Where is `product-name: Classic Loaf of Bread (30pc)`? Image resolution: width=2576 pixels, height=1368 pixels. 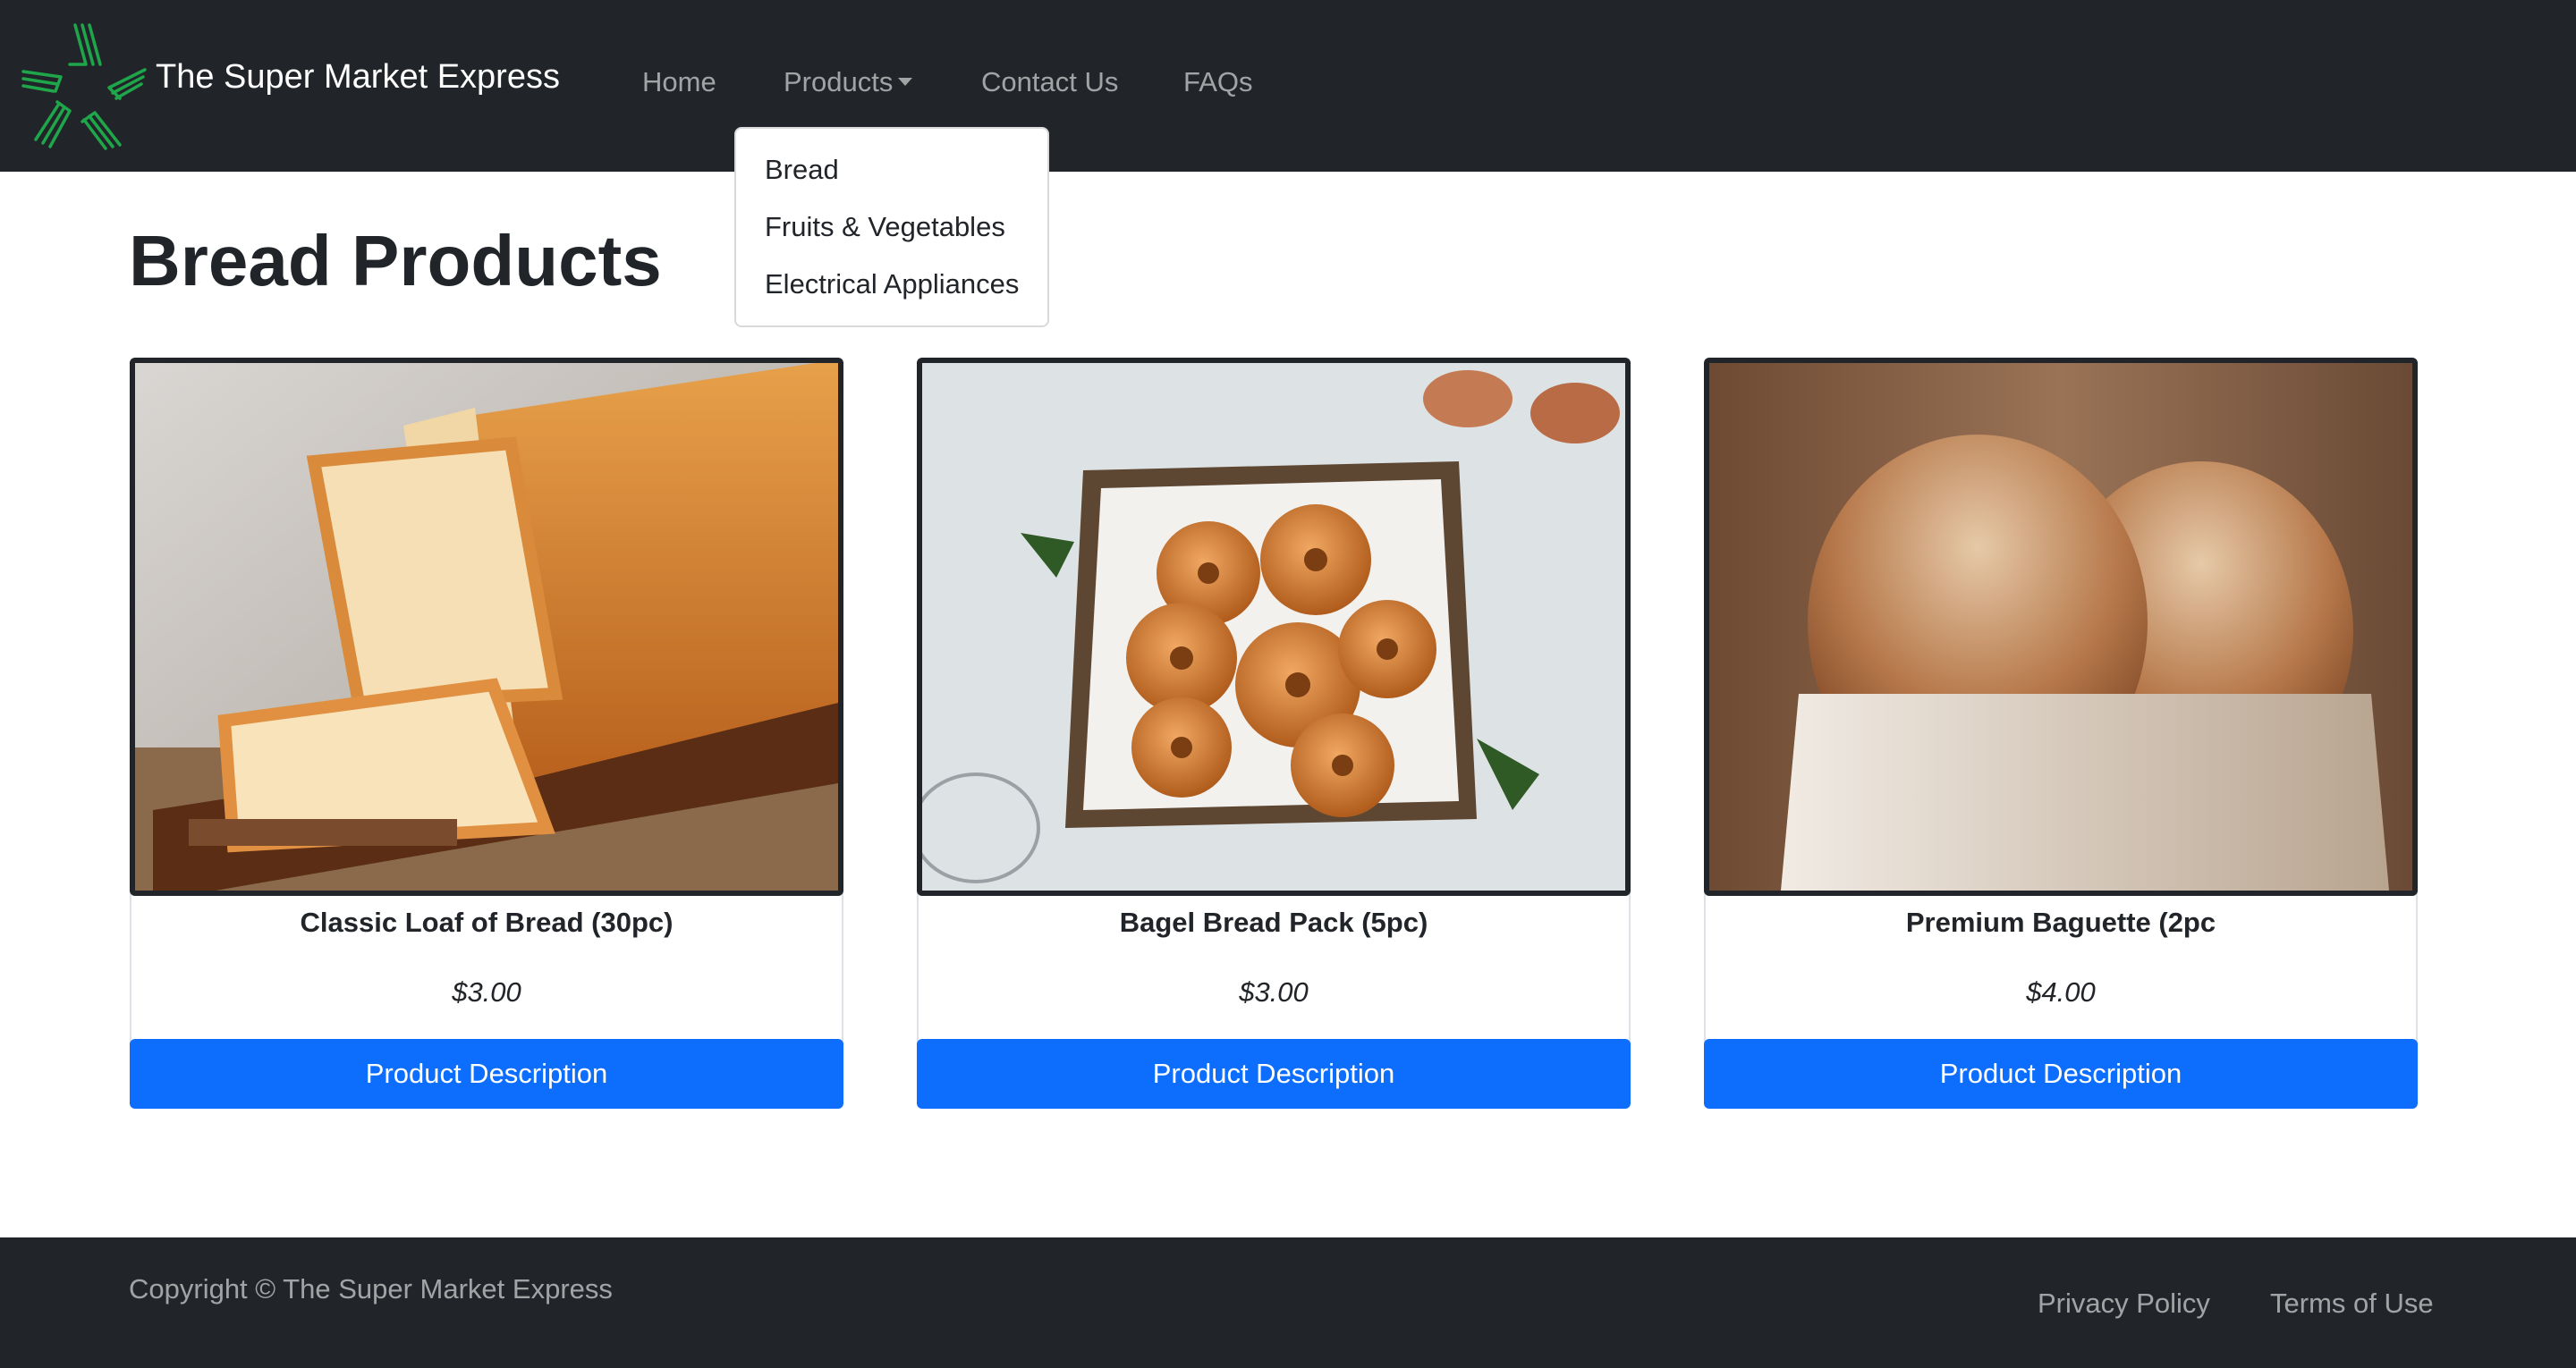 product-name: Classic Loaf of Bread (30pc) is located at coordinates (487, 923).